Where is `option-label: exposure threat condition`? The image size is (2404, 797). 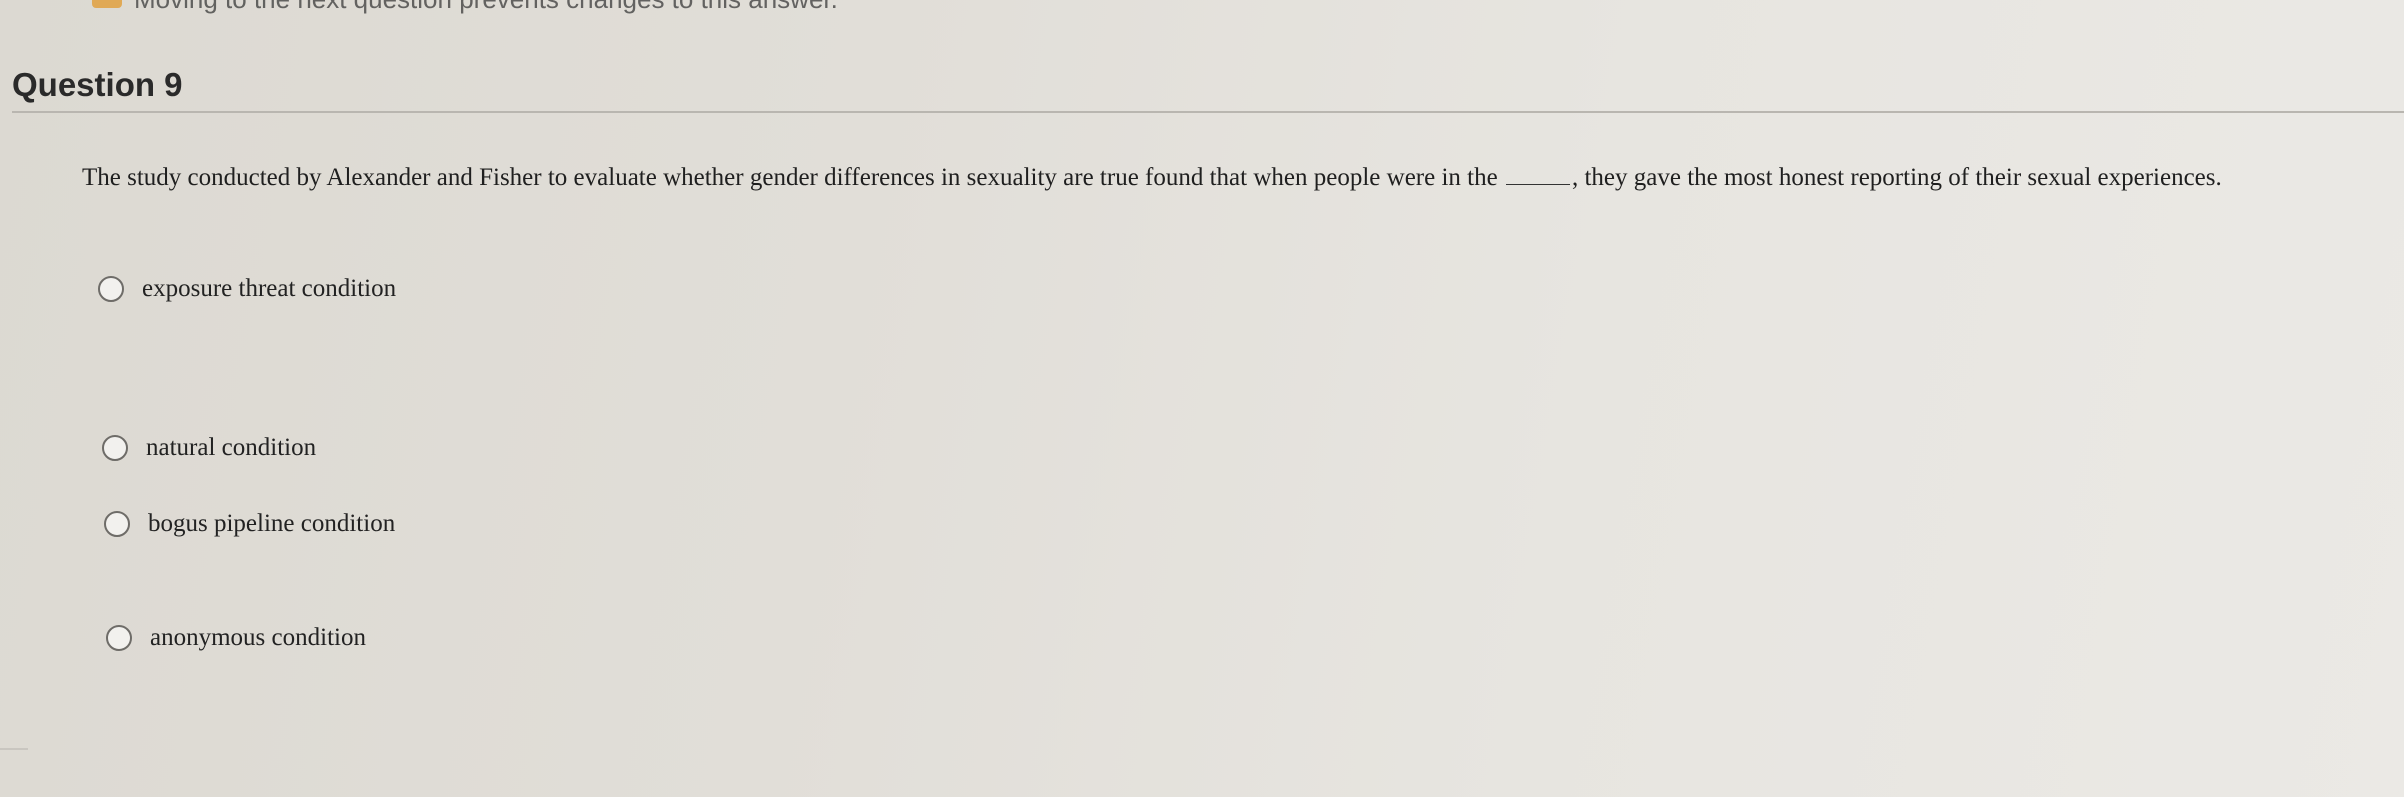
option-label: exposure threat condition is located at coordinates (269, 289).